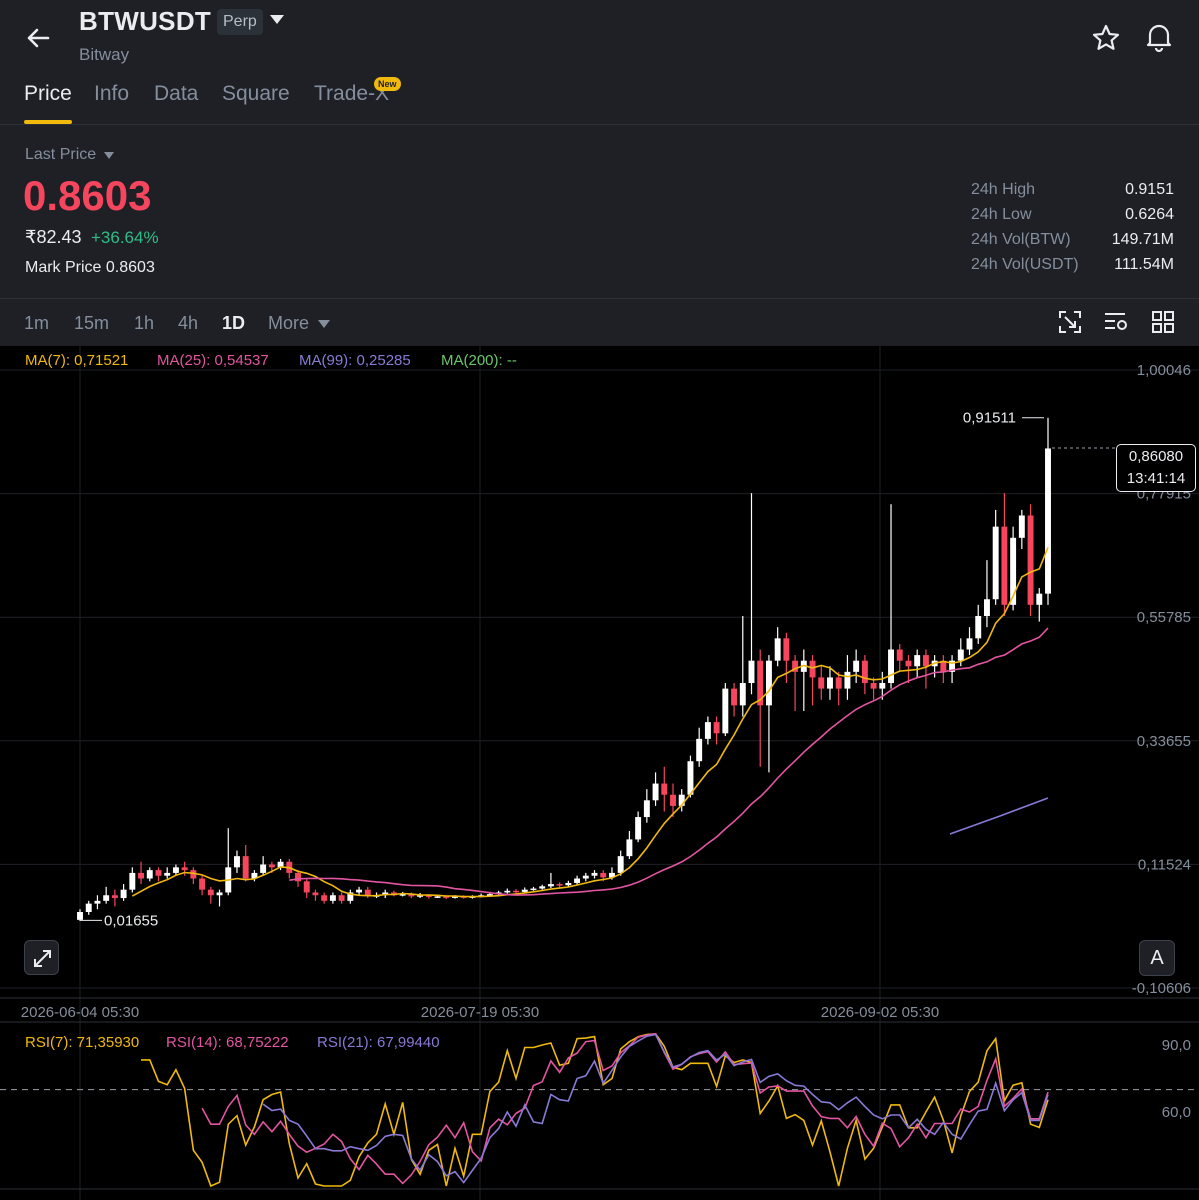 This screenshot has width=1199, height=1200. I want to click on rsi-axis-tick: 90,0, so click(1176, 1045).